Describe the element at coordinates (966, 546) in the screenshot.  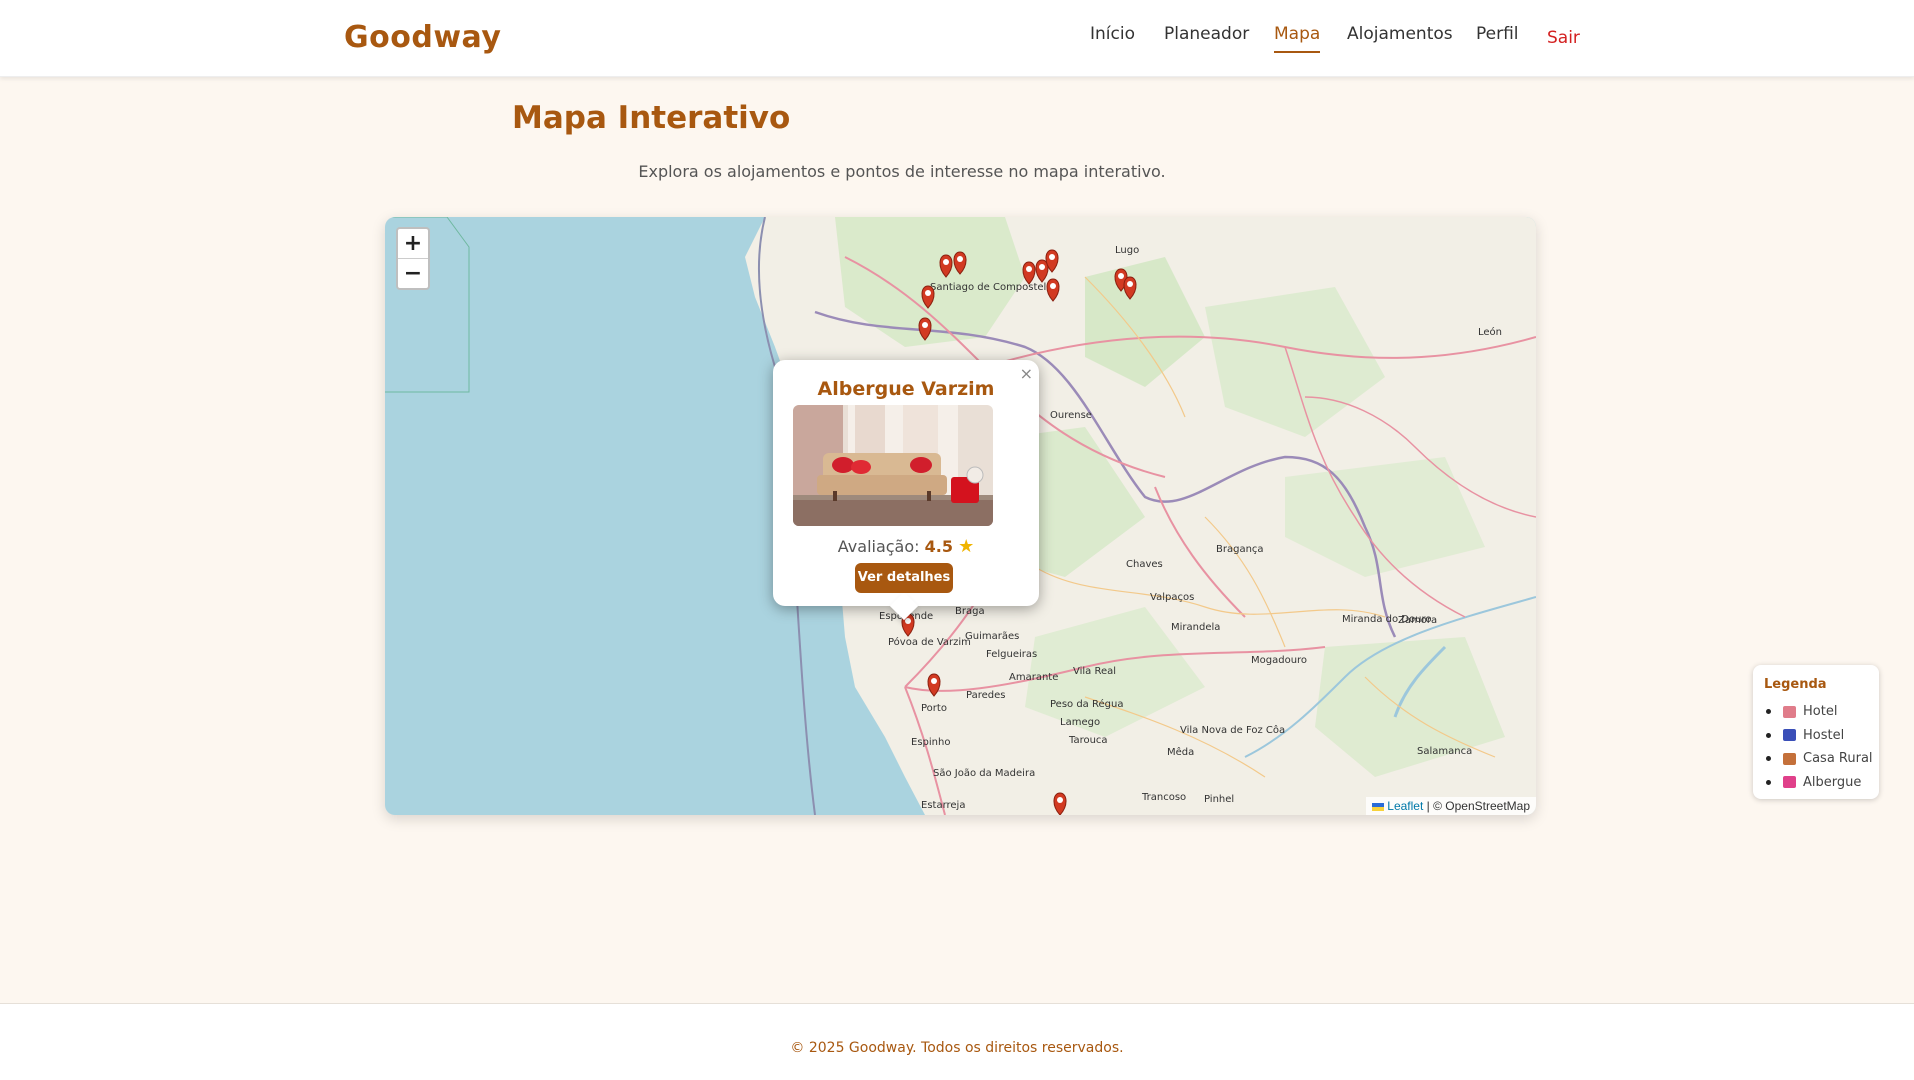
I see `star-icon: ★` at that location.